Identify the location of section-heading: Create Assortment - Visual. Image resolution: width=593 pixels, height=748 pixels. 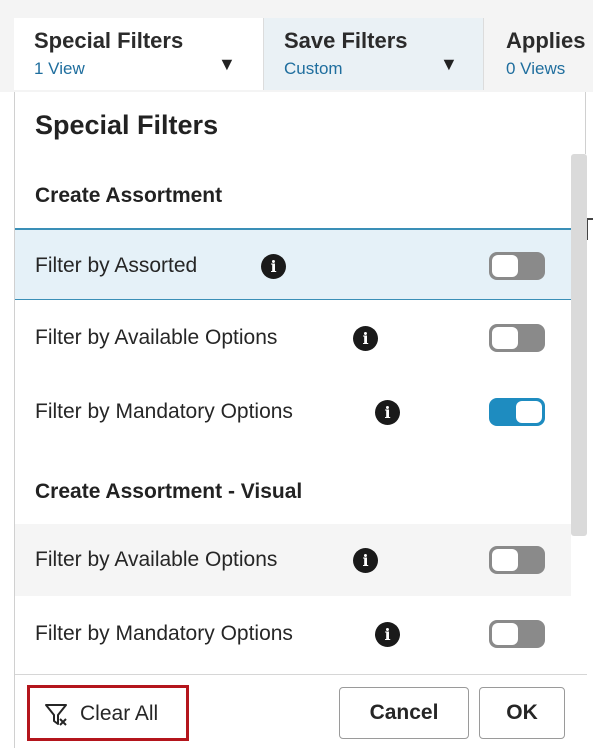
(169, 491).